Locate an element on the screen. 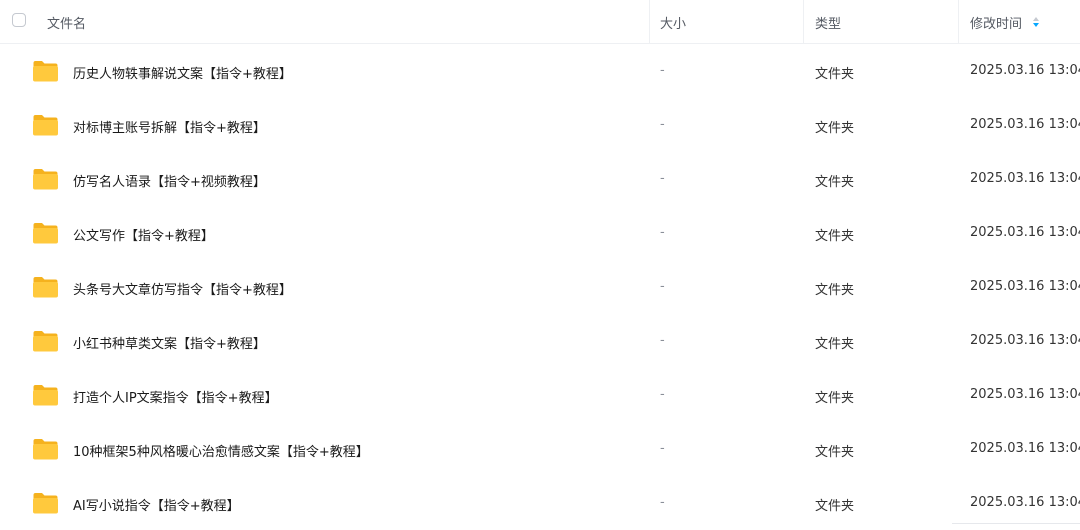 The image size is (1080, 530). file-row: 小红书种草类文案【指令+教程】 - 文件夹 2025.03.16 13:04 is located at coordinates (540, 341).